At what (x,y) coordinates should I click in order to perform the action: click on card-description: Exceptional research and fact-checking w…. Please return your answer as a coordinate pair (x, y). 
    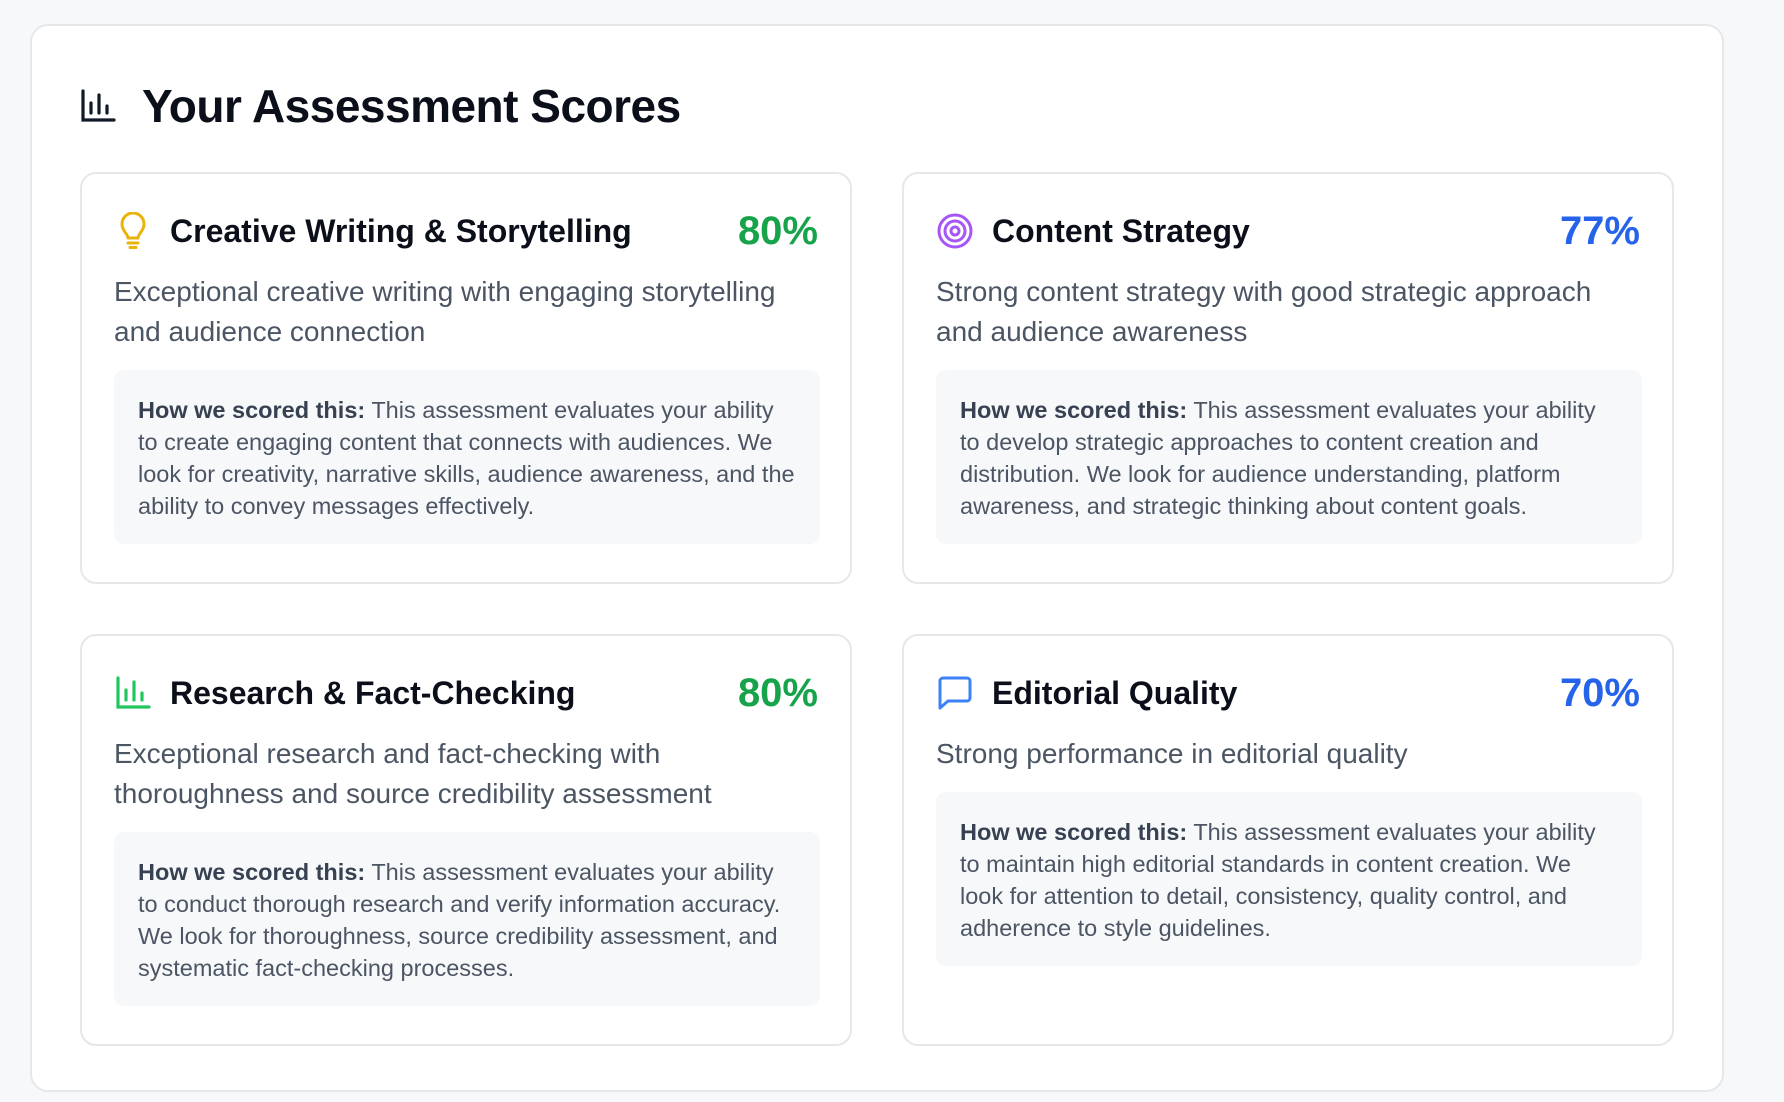
    Looking at the image, I should click on (413, 773).